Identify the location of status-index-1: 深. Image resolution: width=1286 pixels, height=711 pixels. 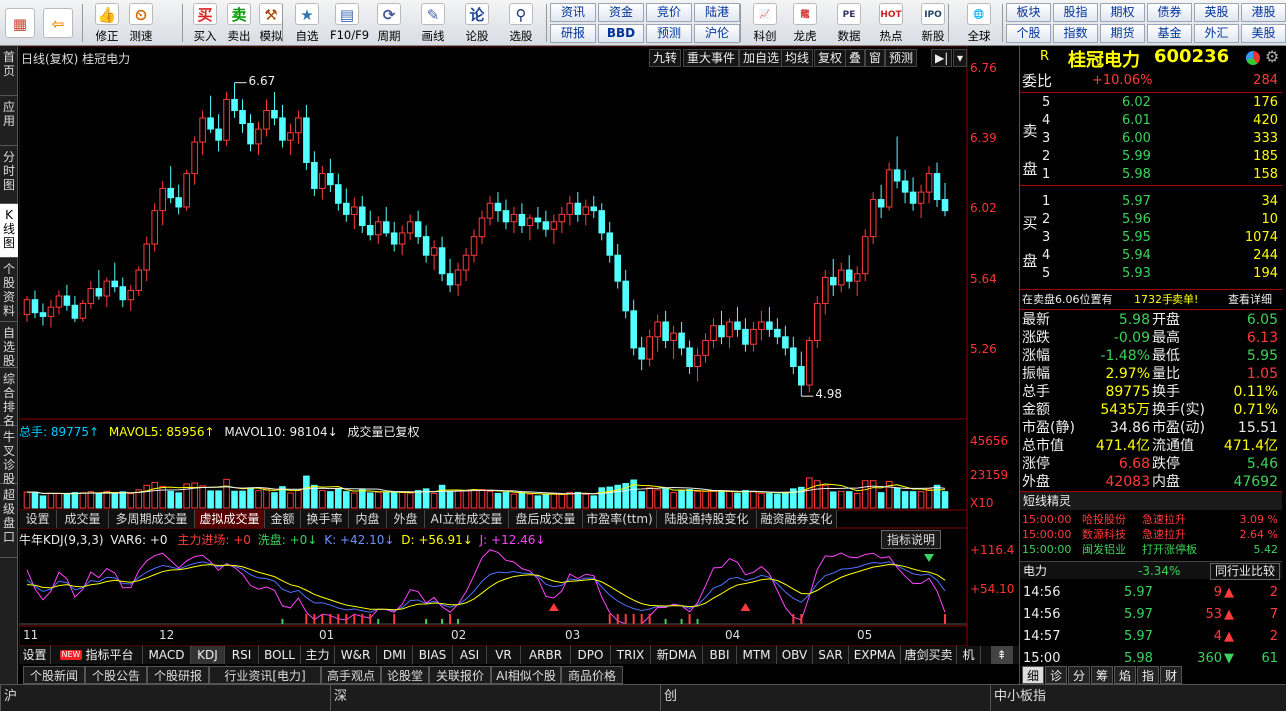
(495, 698).